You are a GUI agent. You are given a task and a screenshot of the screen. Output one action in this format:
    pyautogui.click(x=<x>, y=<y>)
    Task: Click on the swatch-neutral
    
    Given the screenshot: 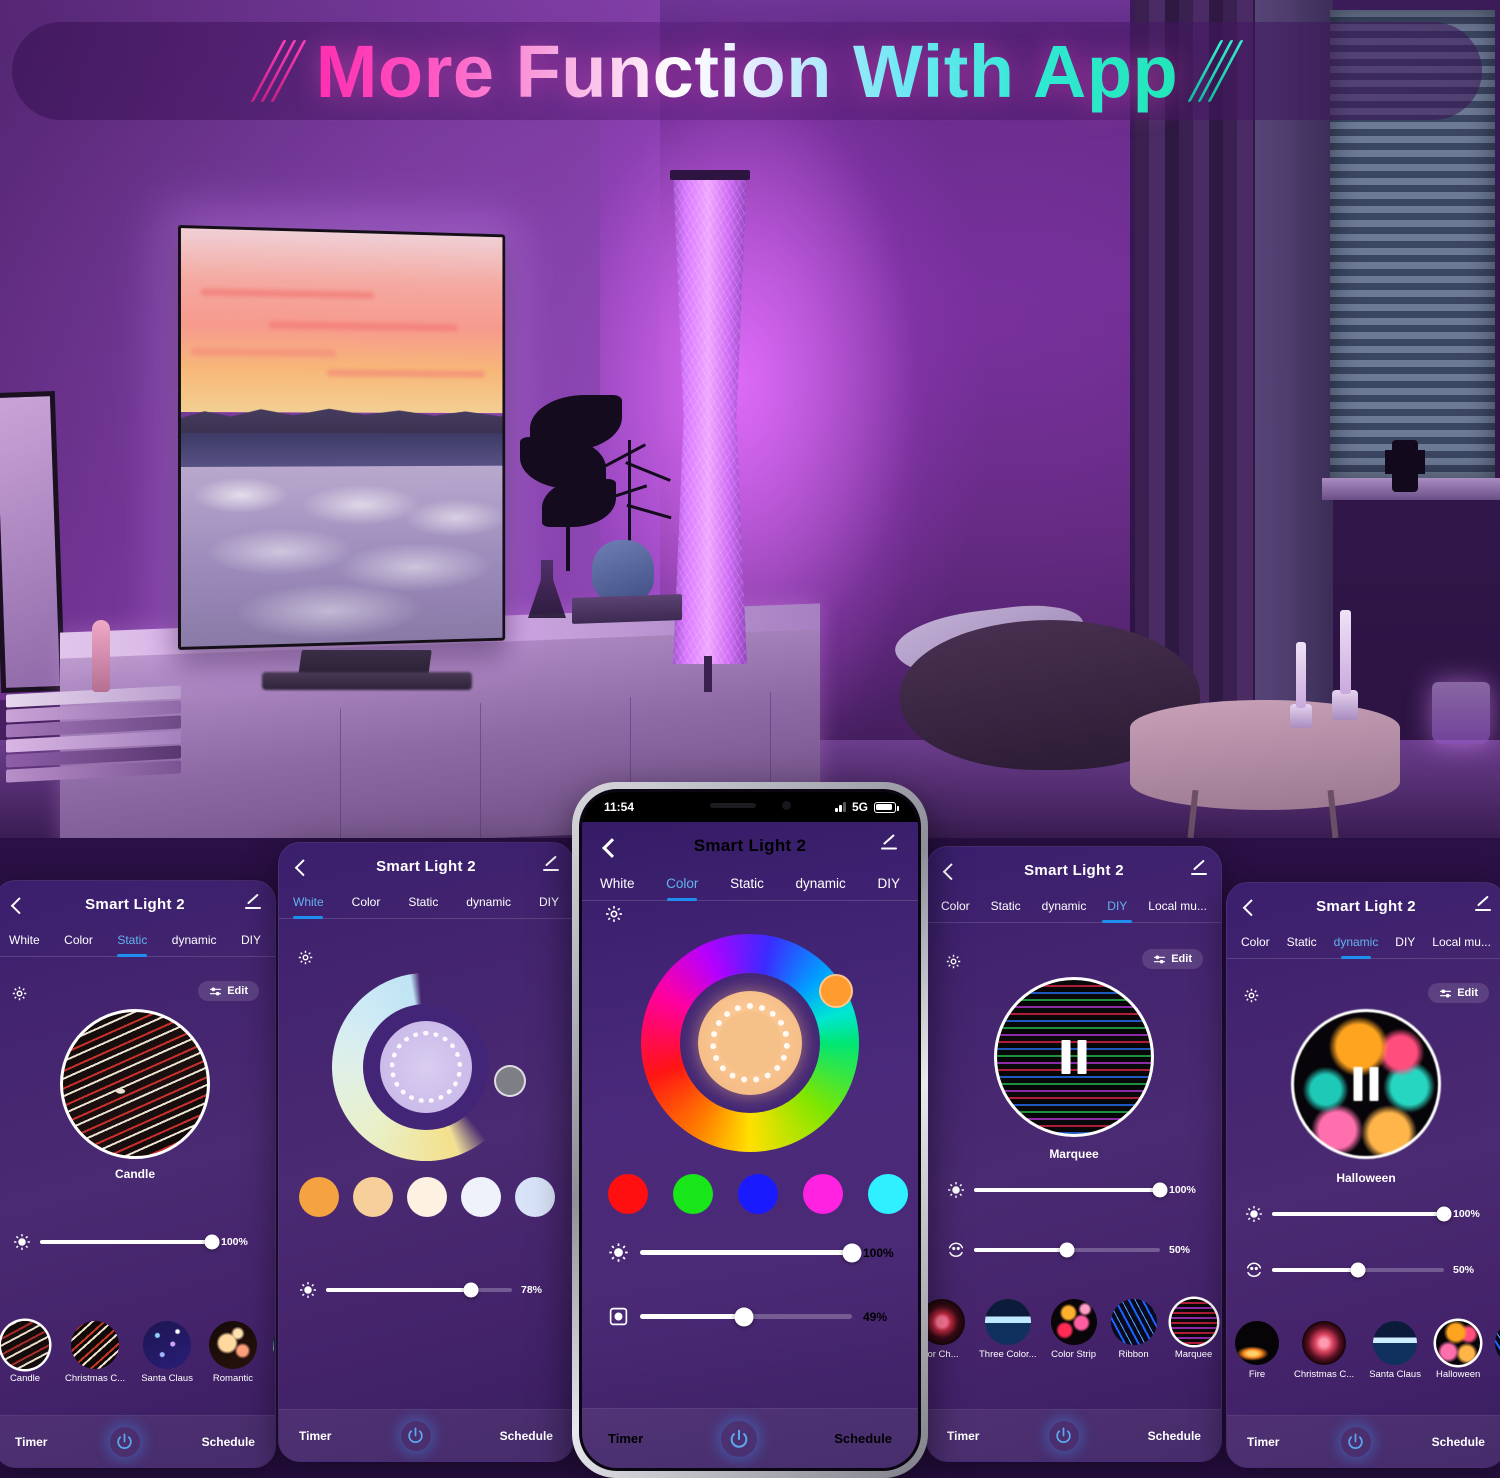 What is the action you would take?
    pyautogui.click(x=427, y=1197)
    